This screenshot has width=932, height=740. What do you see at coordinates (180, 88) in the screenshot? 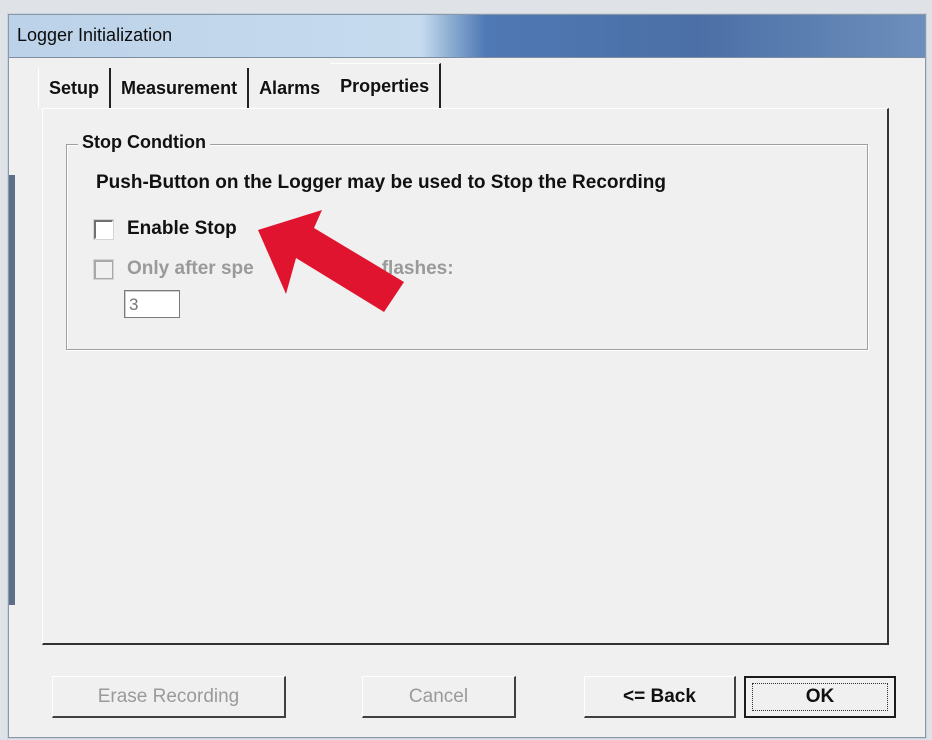
I see `tab-measurement: Measurement` at bounding box center [180, 88].